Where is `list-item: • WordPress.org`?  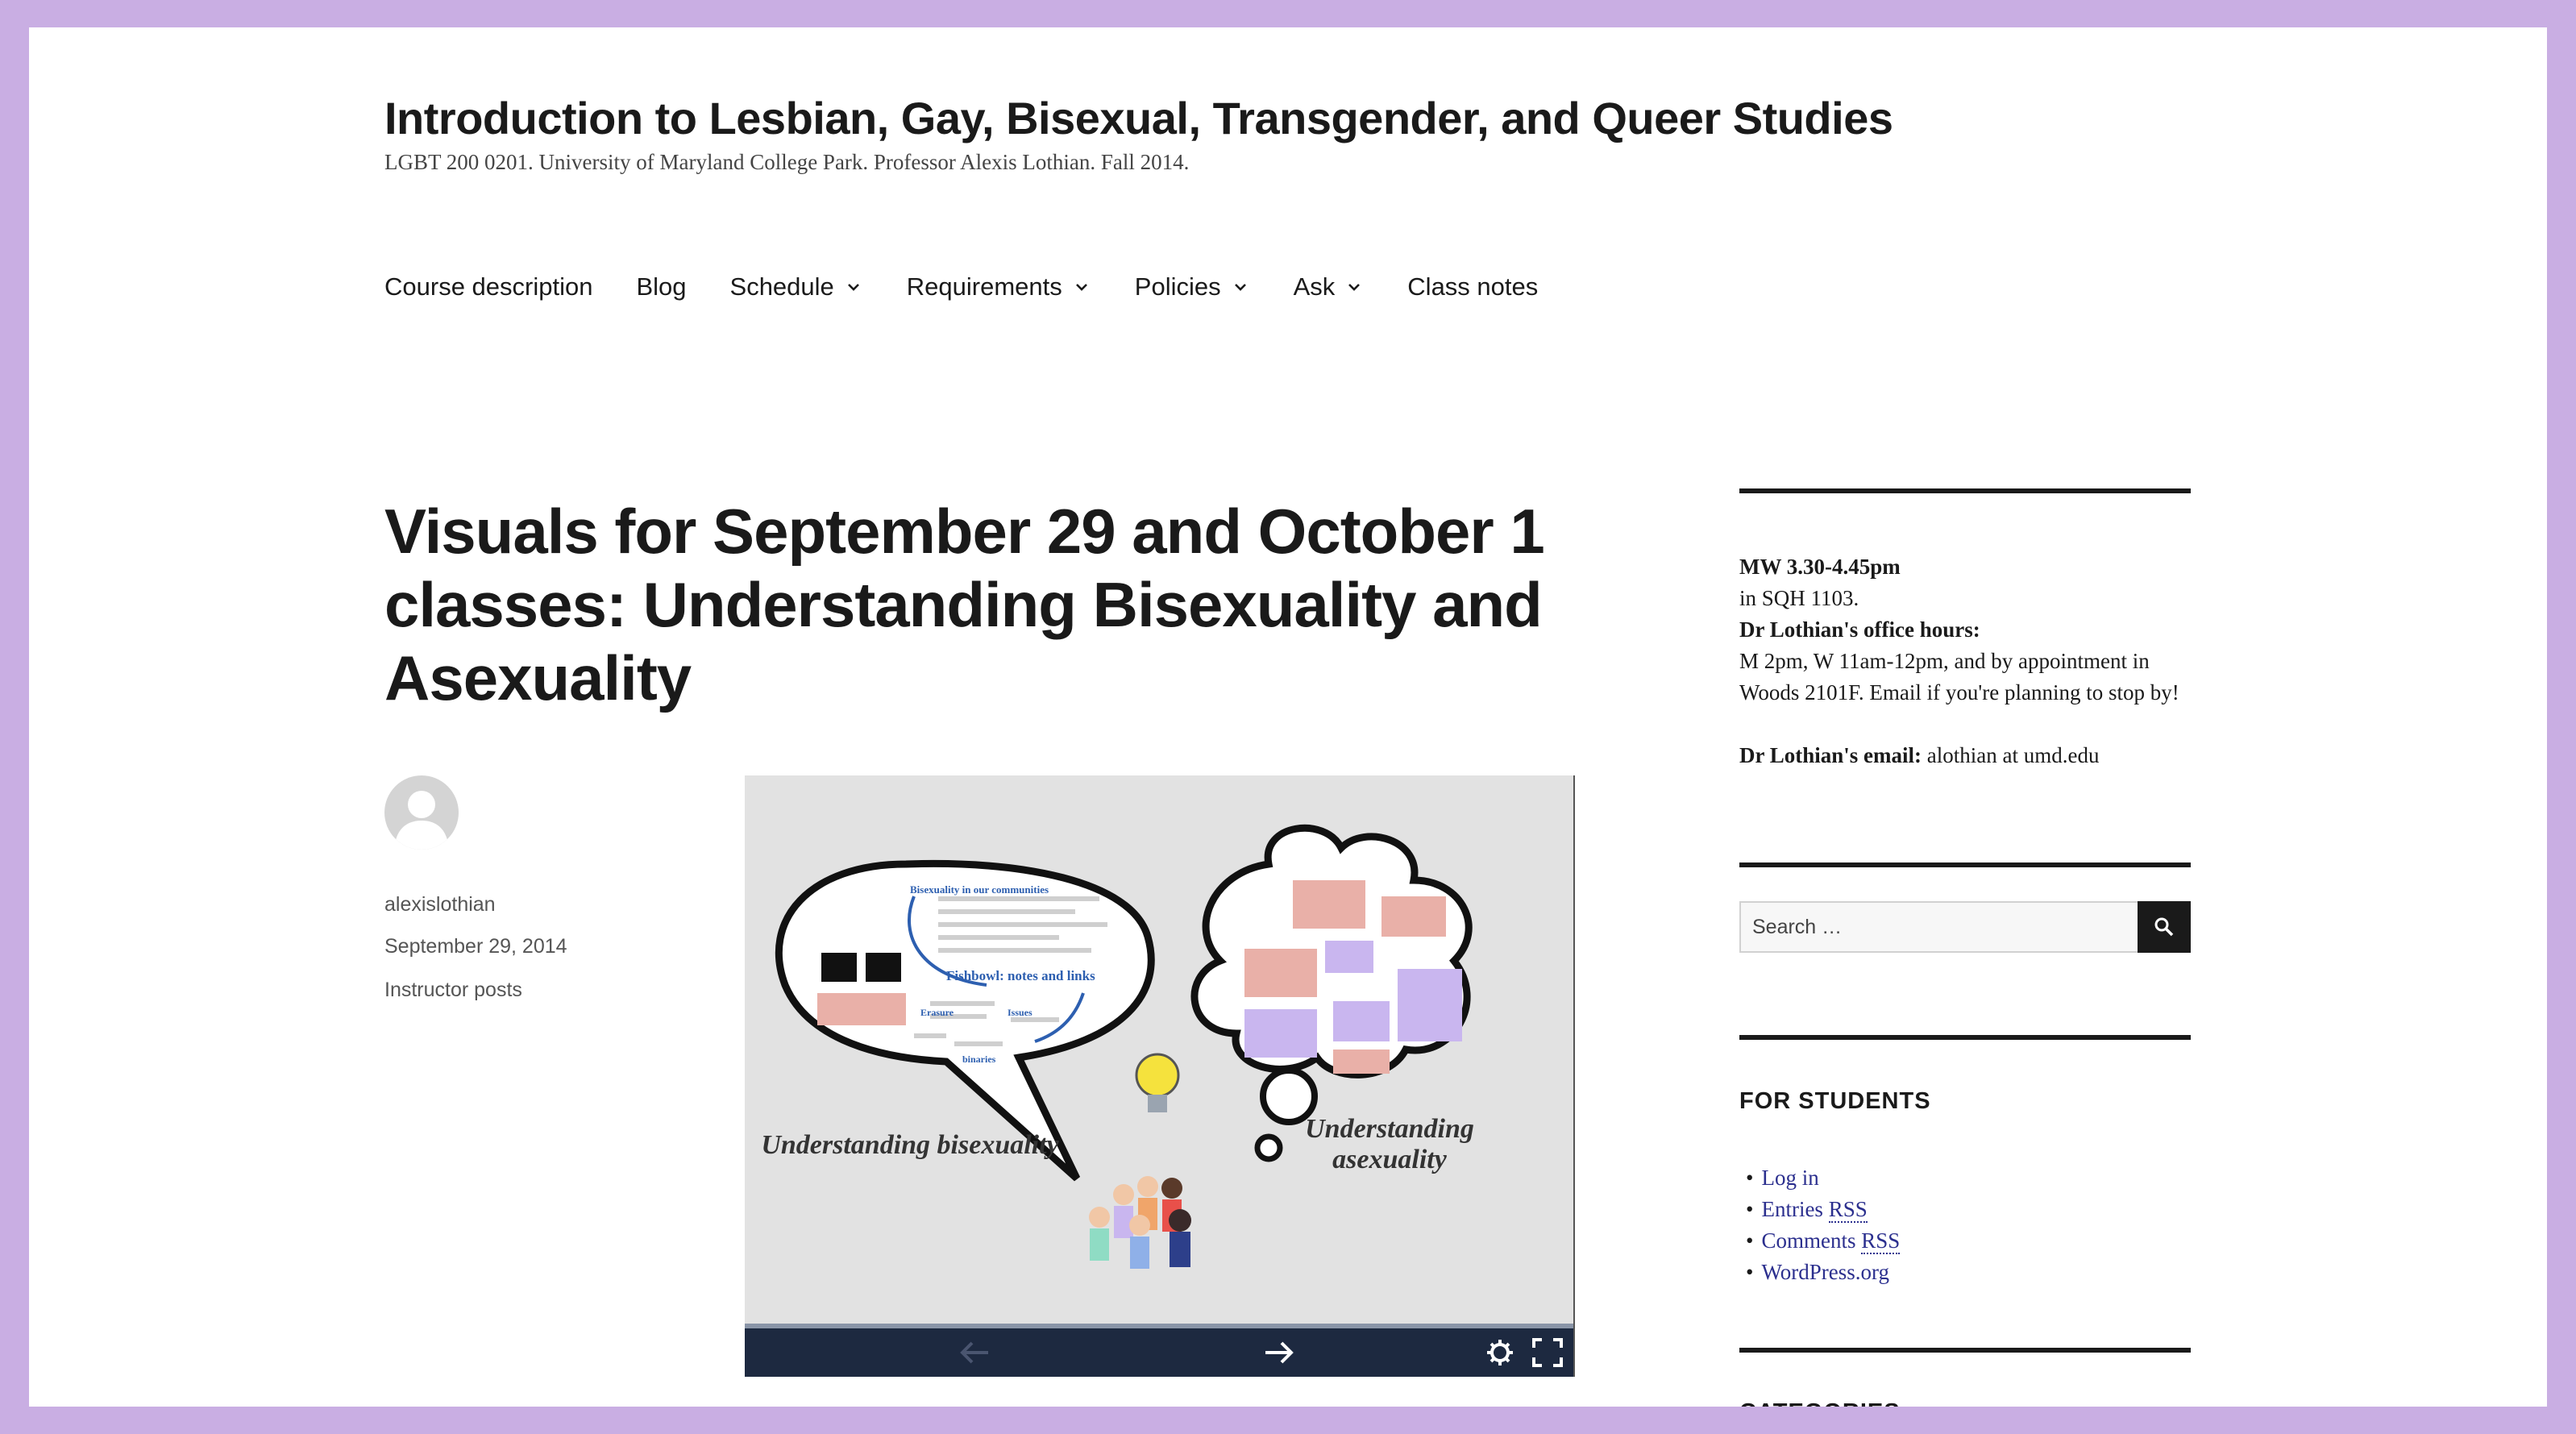 list-item: • WordPress.org is located at coordinates (1818, 1272).